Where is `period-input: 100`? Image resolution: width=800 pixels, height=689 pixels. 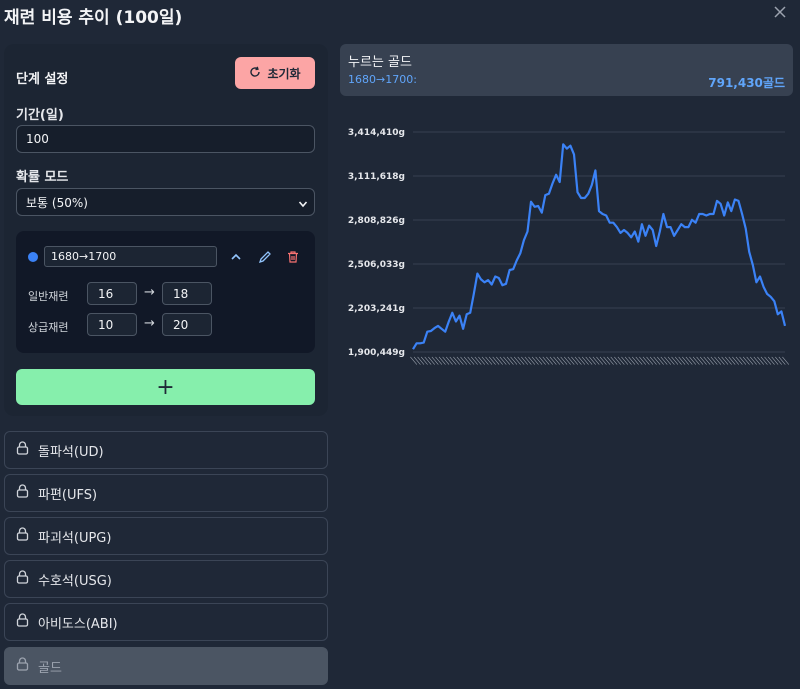 period-input: 100 is located at coordinates (165, 139).